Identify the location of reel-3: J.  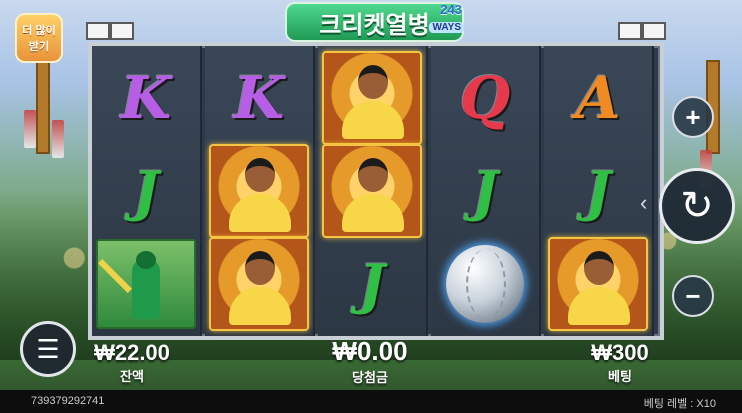
(373, 191).